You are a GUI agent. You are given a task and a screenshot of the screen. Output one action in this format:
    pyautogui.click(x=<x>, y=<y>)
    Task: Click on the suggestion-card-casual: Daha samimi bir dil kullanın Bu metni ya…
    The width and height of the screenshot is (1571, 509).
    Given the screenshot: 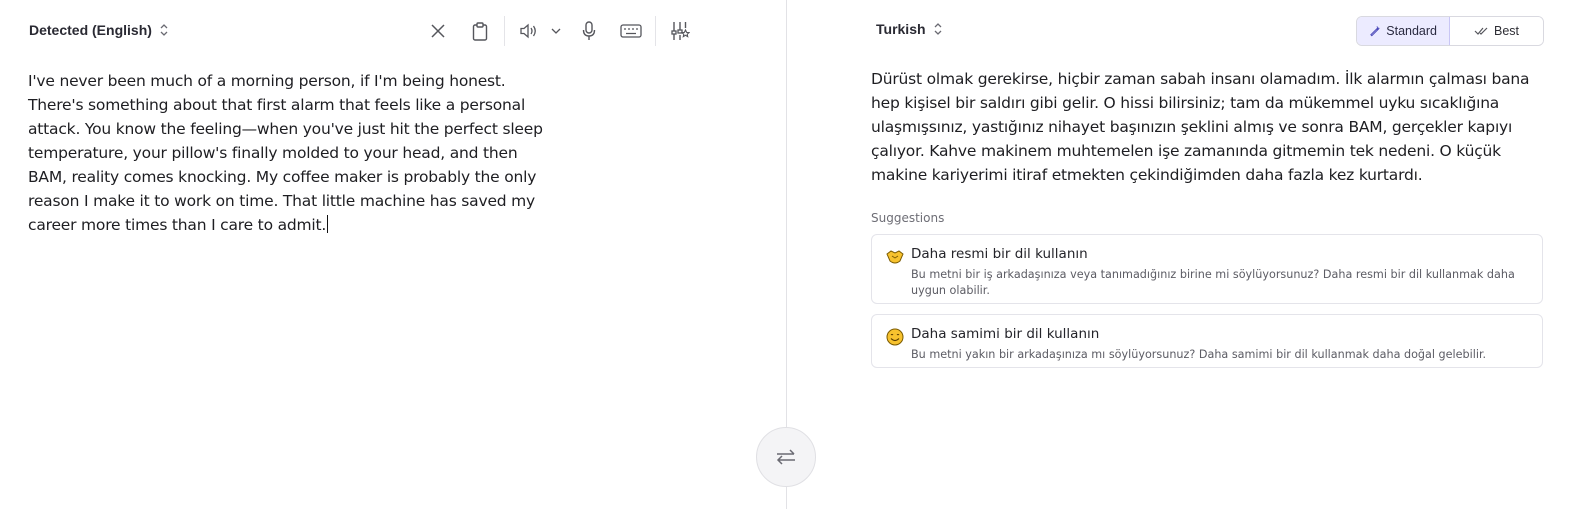 What is the action you would take?
    pyautogui.click(x=1207, y=341)
    